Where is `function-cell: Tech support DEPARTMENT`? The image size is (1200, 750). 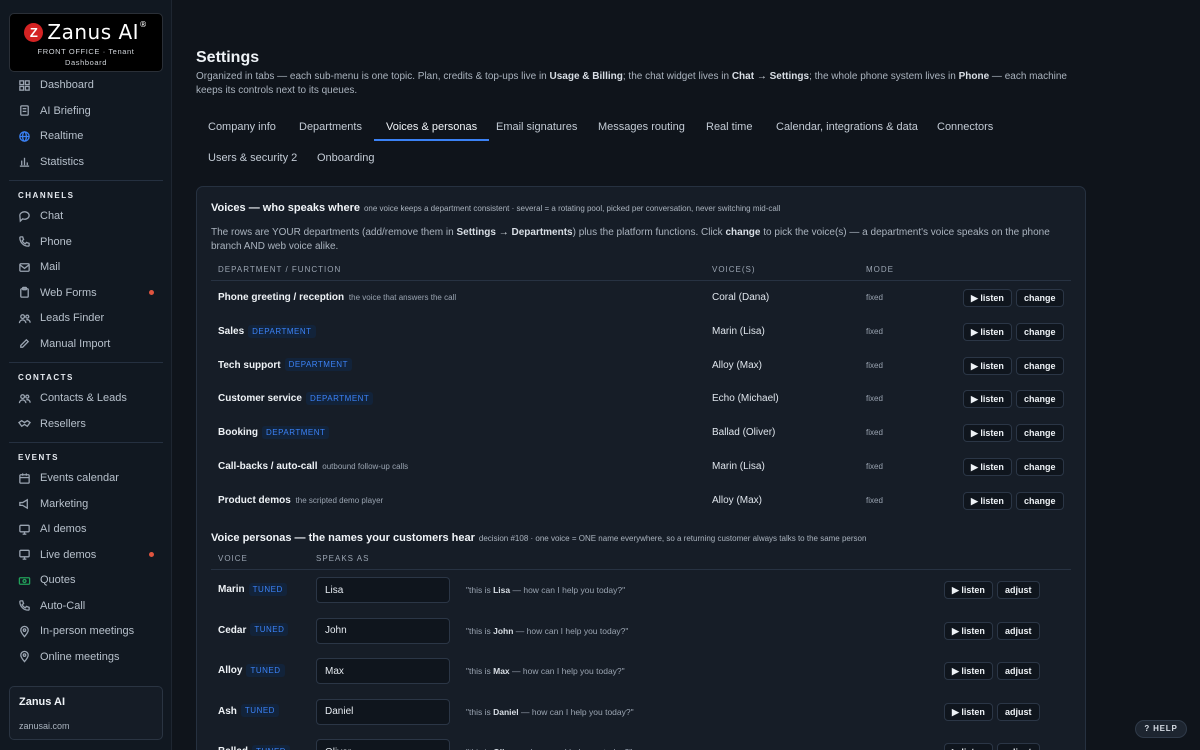
function-cell: Tech support DEPARTMENT is located at coordinates (285, 366).